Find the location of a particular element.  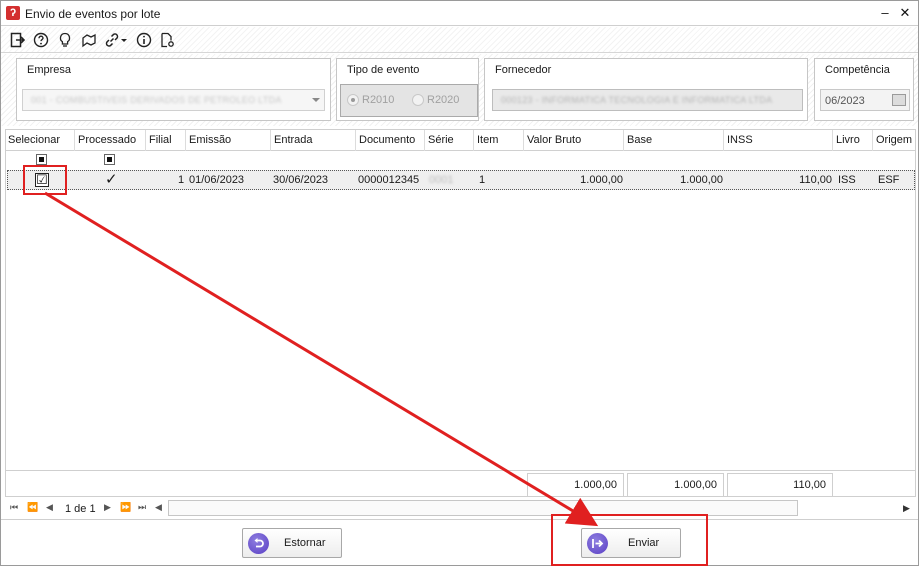

tipo-evento-group: Tipo de evento R2010 R2020 is located at coordinates (407, 89).